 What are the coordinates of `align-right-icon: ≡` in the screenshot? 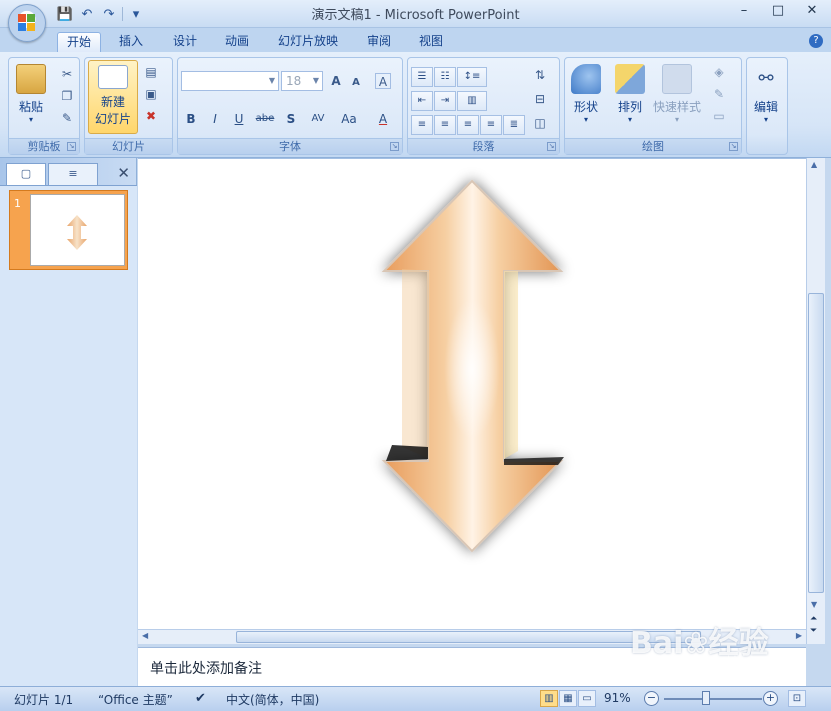 It's located at (468, 125).